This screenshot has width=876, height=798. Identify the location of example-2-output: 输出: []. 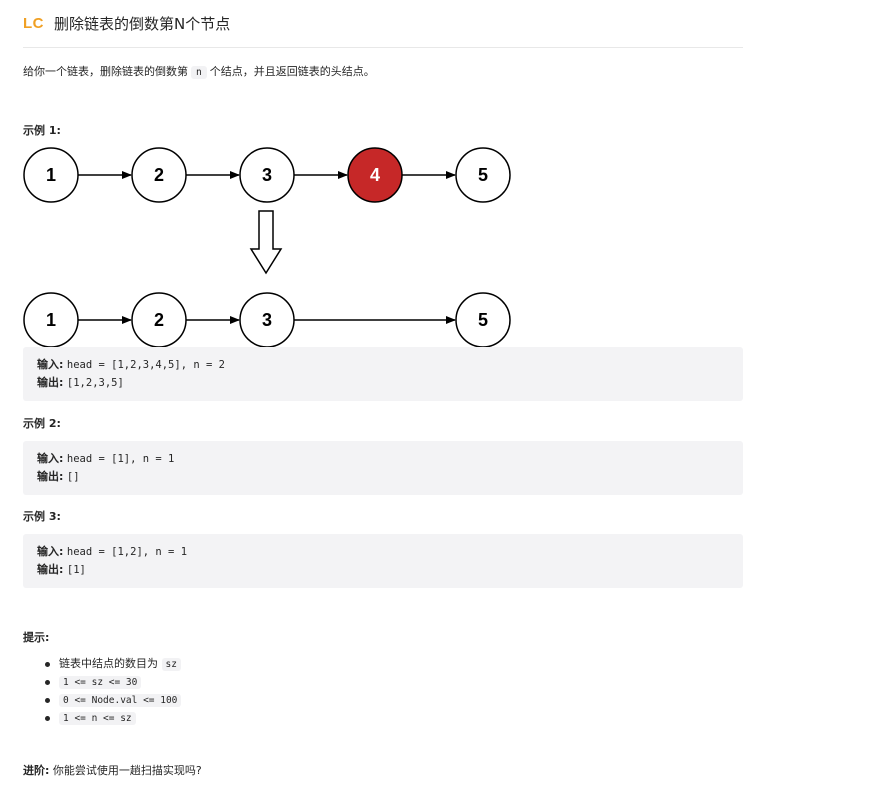
(58, 477).